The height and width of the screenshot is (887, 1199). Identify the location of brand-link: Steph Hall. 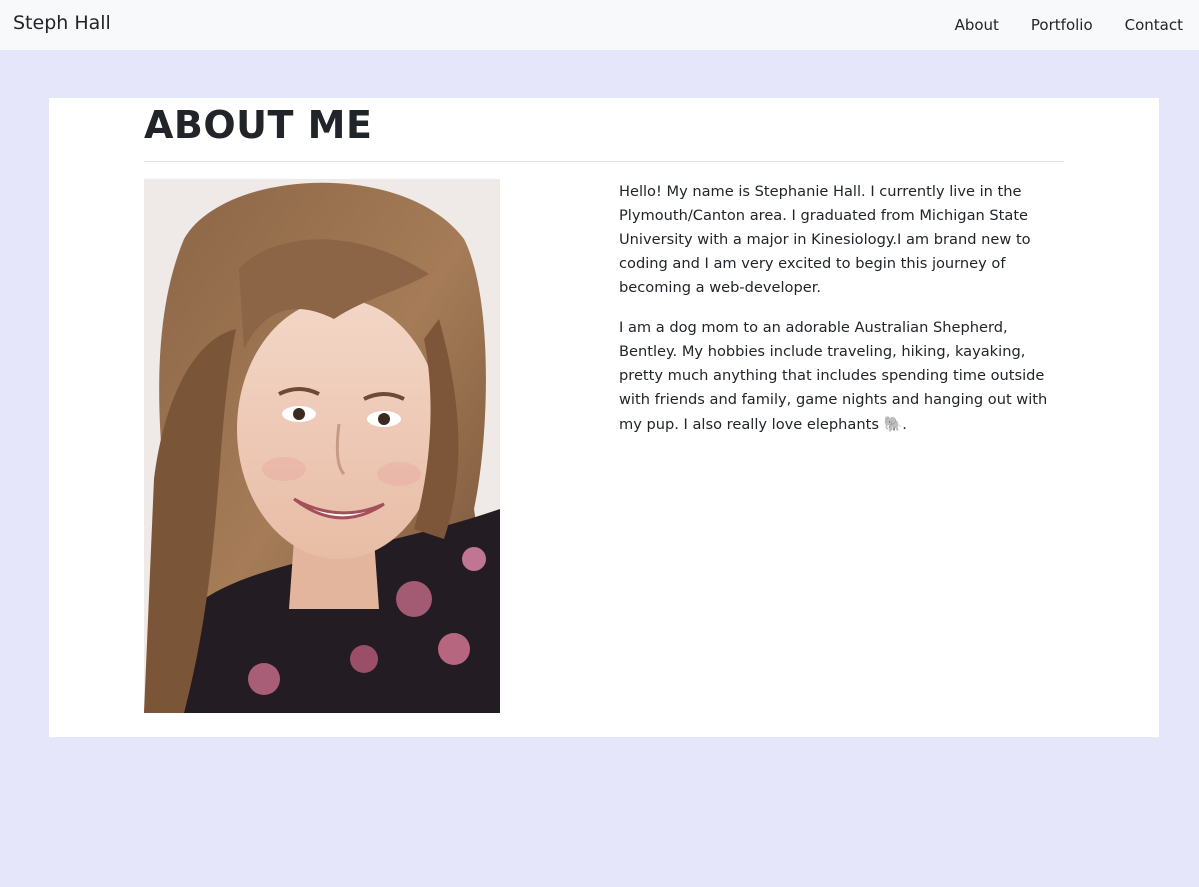
(62, 23).